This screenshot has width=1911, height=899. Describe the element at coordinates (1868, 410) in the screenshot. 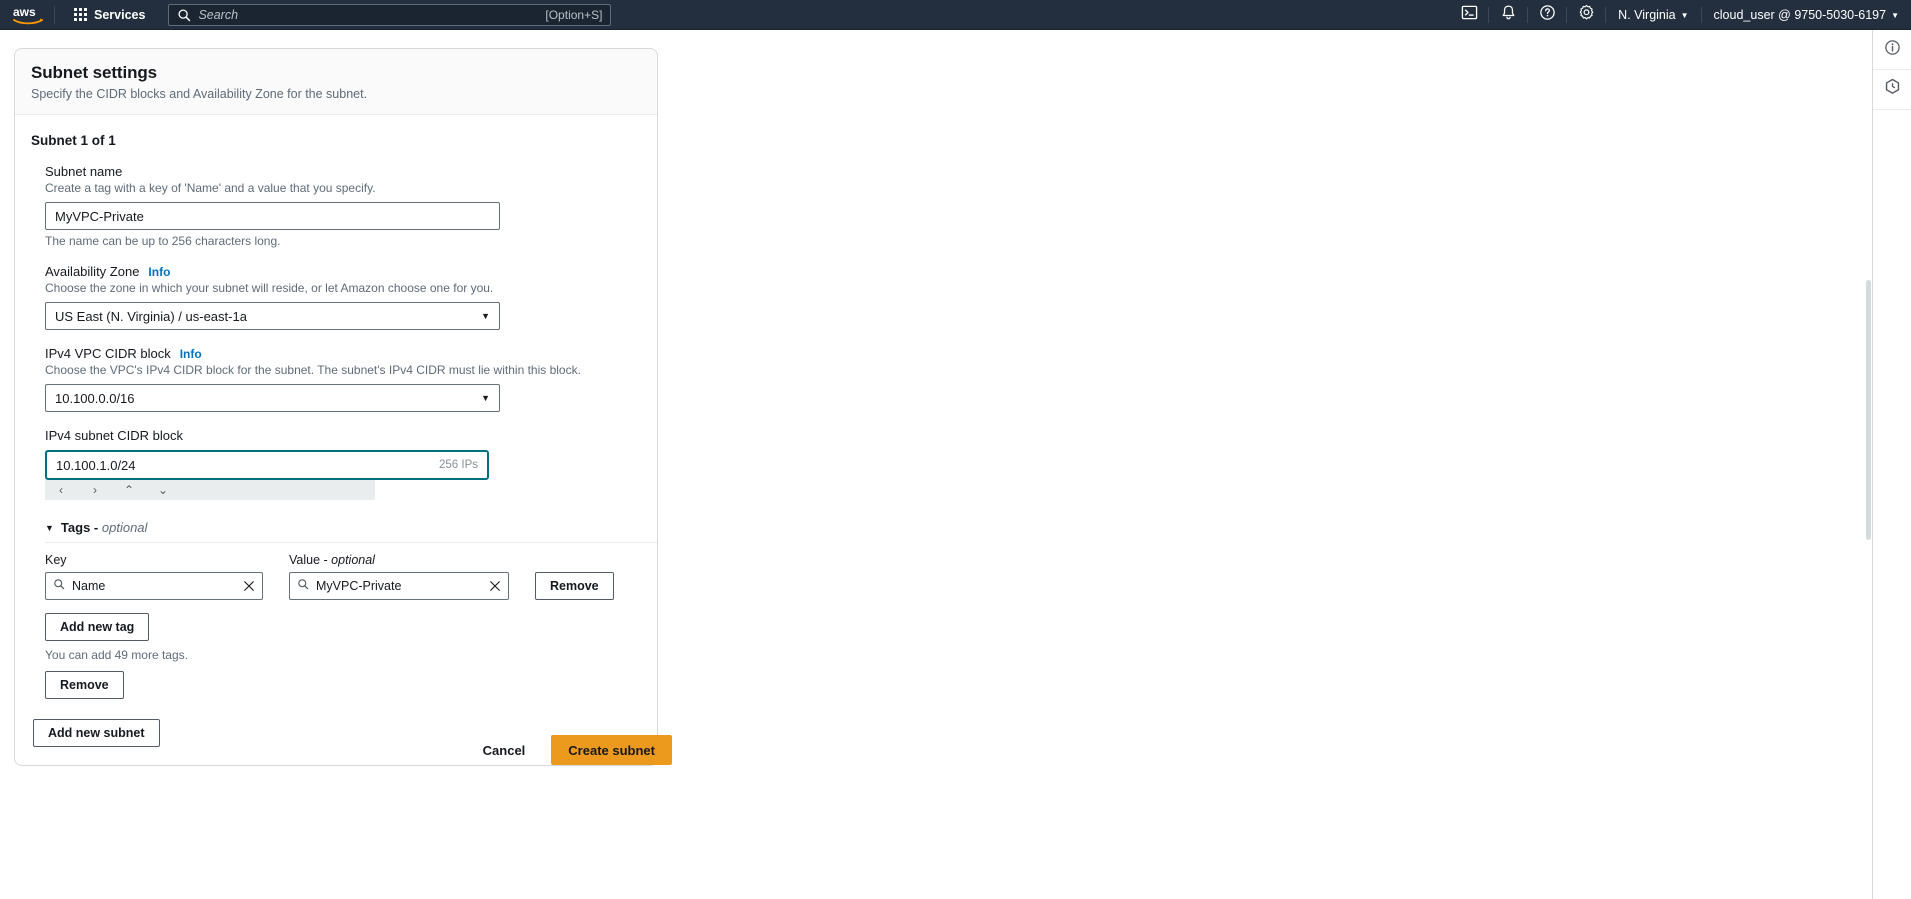

I see `scrollbar-thumb` at that location.